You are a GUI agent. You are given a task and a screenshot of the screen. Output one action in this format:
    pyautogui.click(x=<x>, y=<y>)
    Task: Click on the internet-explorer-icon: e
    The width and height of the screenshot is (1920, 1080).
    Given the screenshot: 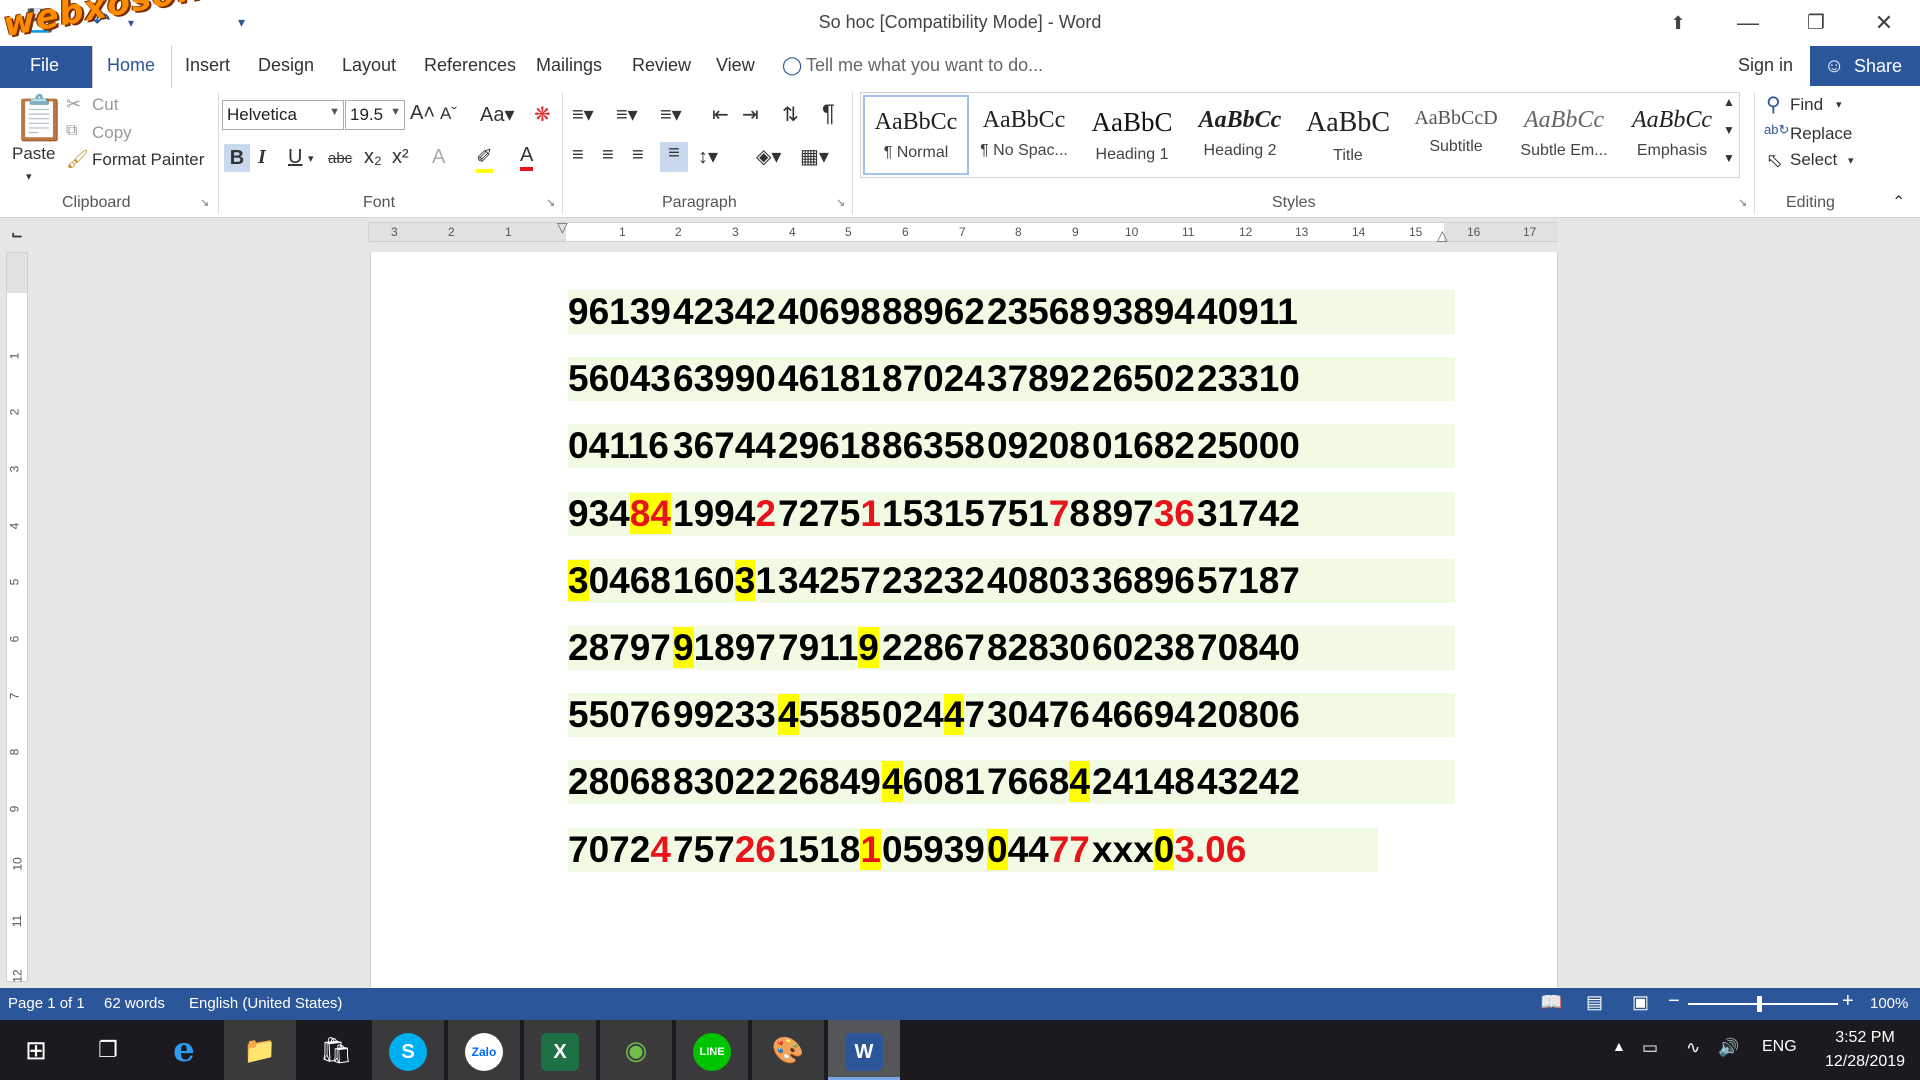 What is the action you would take?
    pyautogui.click(x=184, y=1050)
    